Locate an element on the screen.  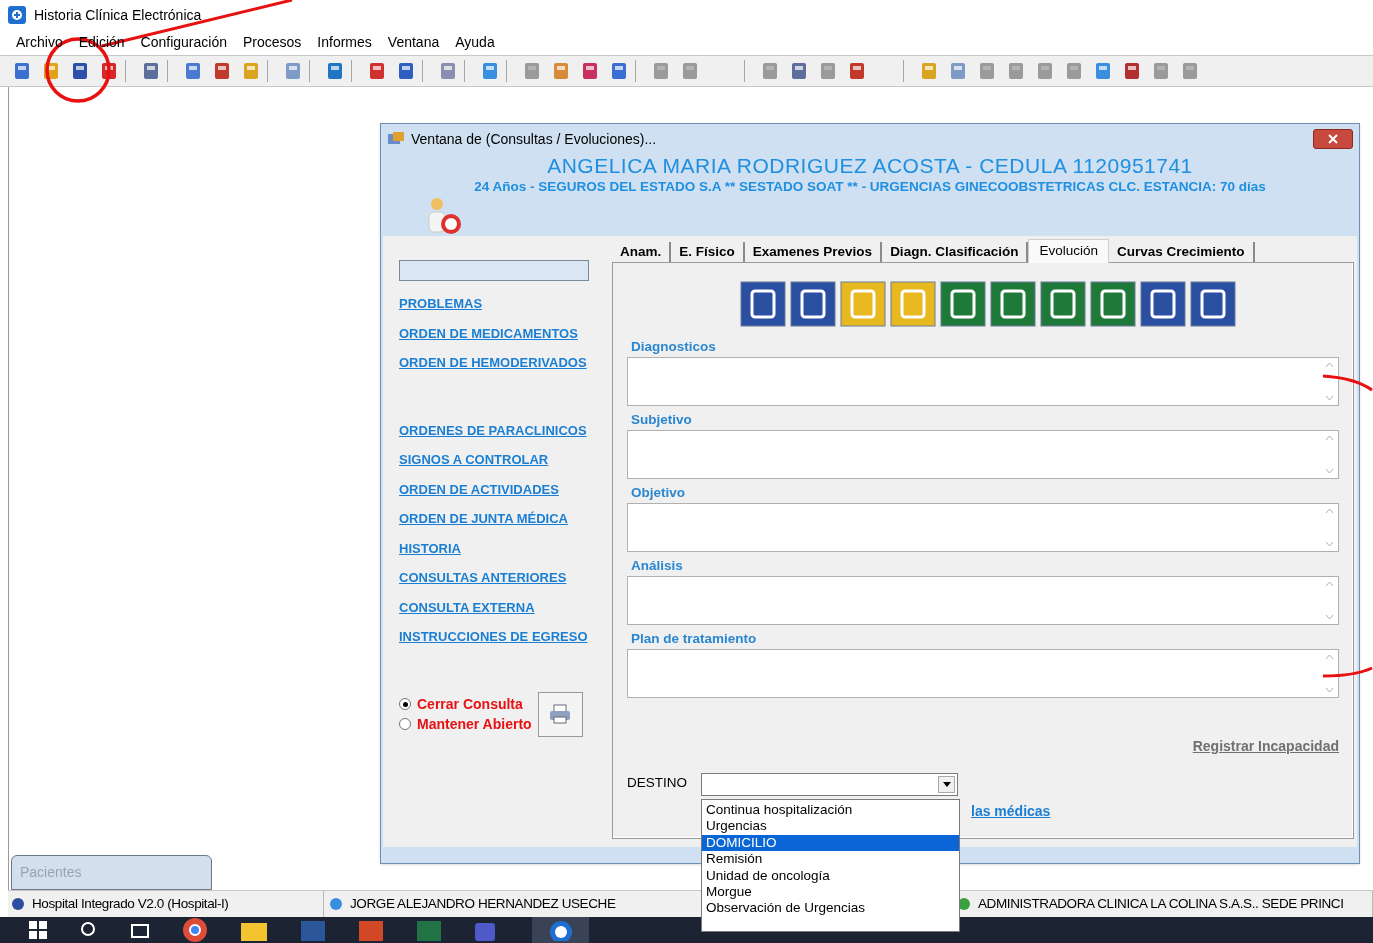
nav-link: ORDEN DE ACTIVIDADES is located at coordinates (505, 489).